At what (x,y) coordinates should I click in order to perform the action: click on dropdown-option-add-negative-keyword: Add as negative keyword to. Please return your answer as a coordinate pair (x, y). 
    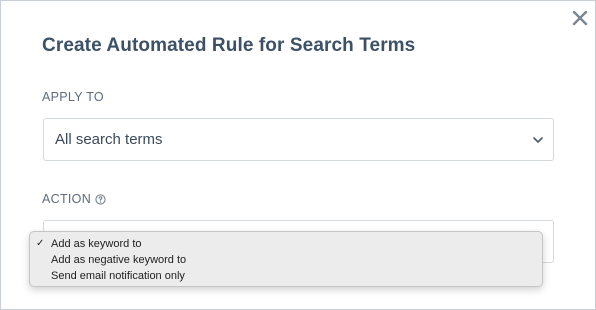
    Looking at the image, I should click on (286, 260).